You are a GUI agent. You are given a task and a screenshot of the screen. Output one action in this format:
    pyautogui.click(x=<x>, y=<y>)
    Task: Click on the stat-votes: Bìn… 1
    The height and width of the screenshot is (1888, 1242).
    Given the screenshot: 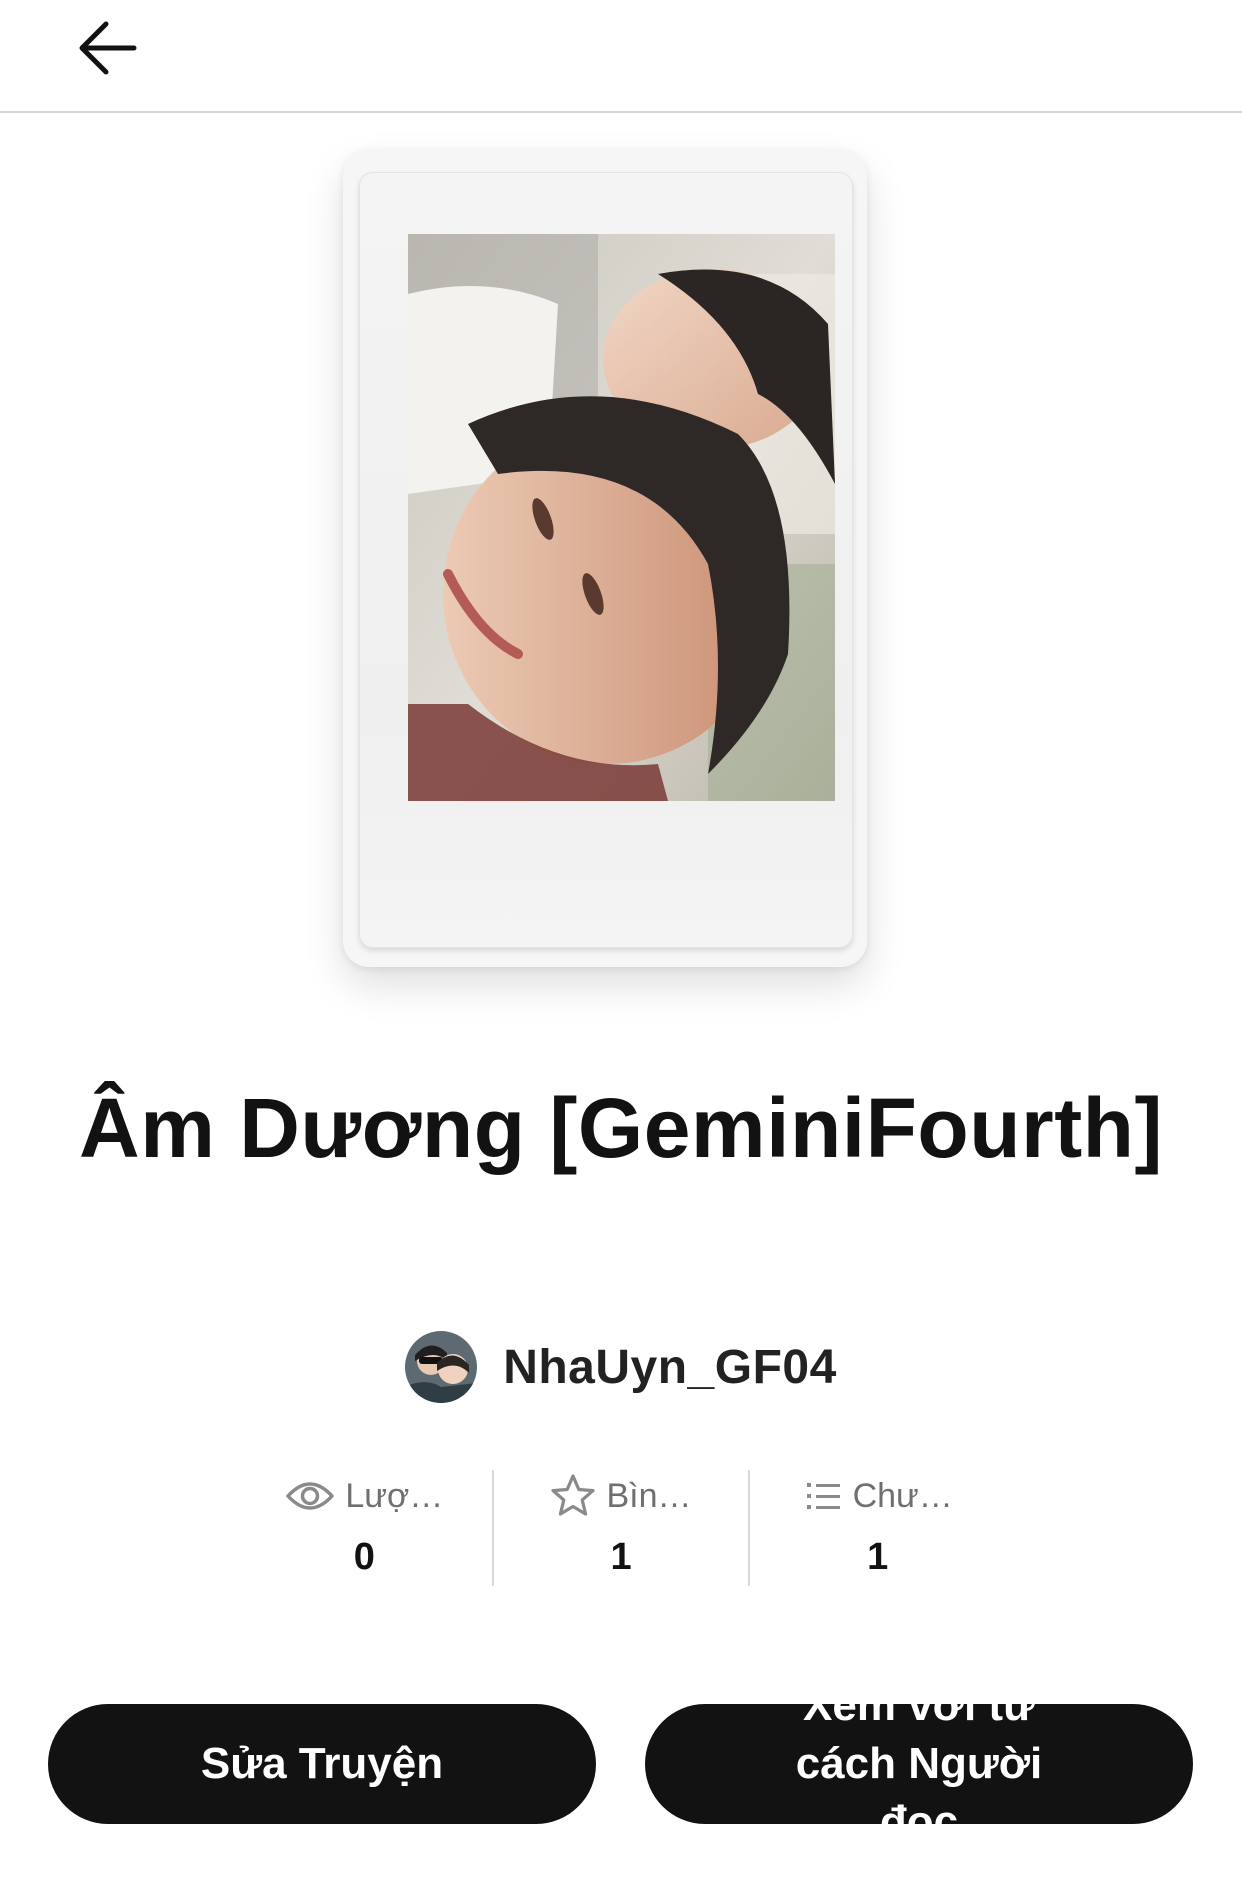 What is the action you would take?
    pyautogui.click(x=620, y=1528)
    